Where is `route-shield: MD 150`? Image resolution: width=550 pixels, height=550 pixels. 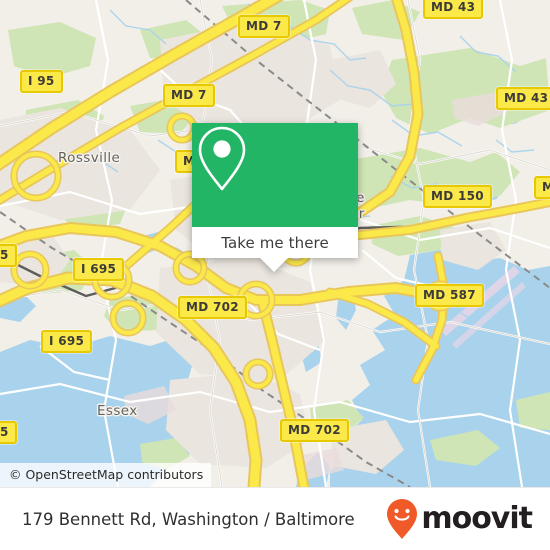 route-shield: MD 150 is located at coordinates (457, 196).